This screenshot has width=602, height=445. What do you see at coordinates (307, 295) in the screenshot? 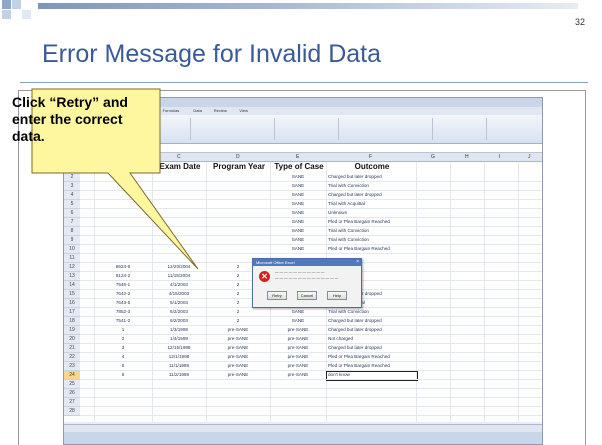
I see `cancel-button: Cancel` at bounding box center [307, 295].